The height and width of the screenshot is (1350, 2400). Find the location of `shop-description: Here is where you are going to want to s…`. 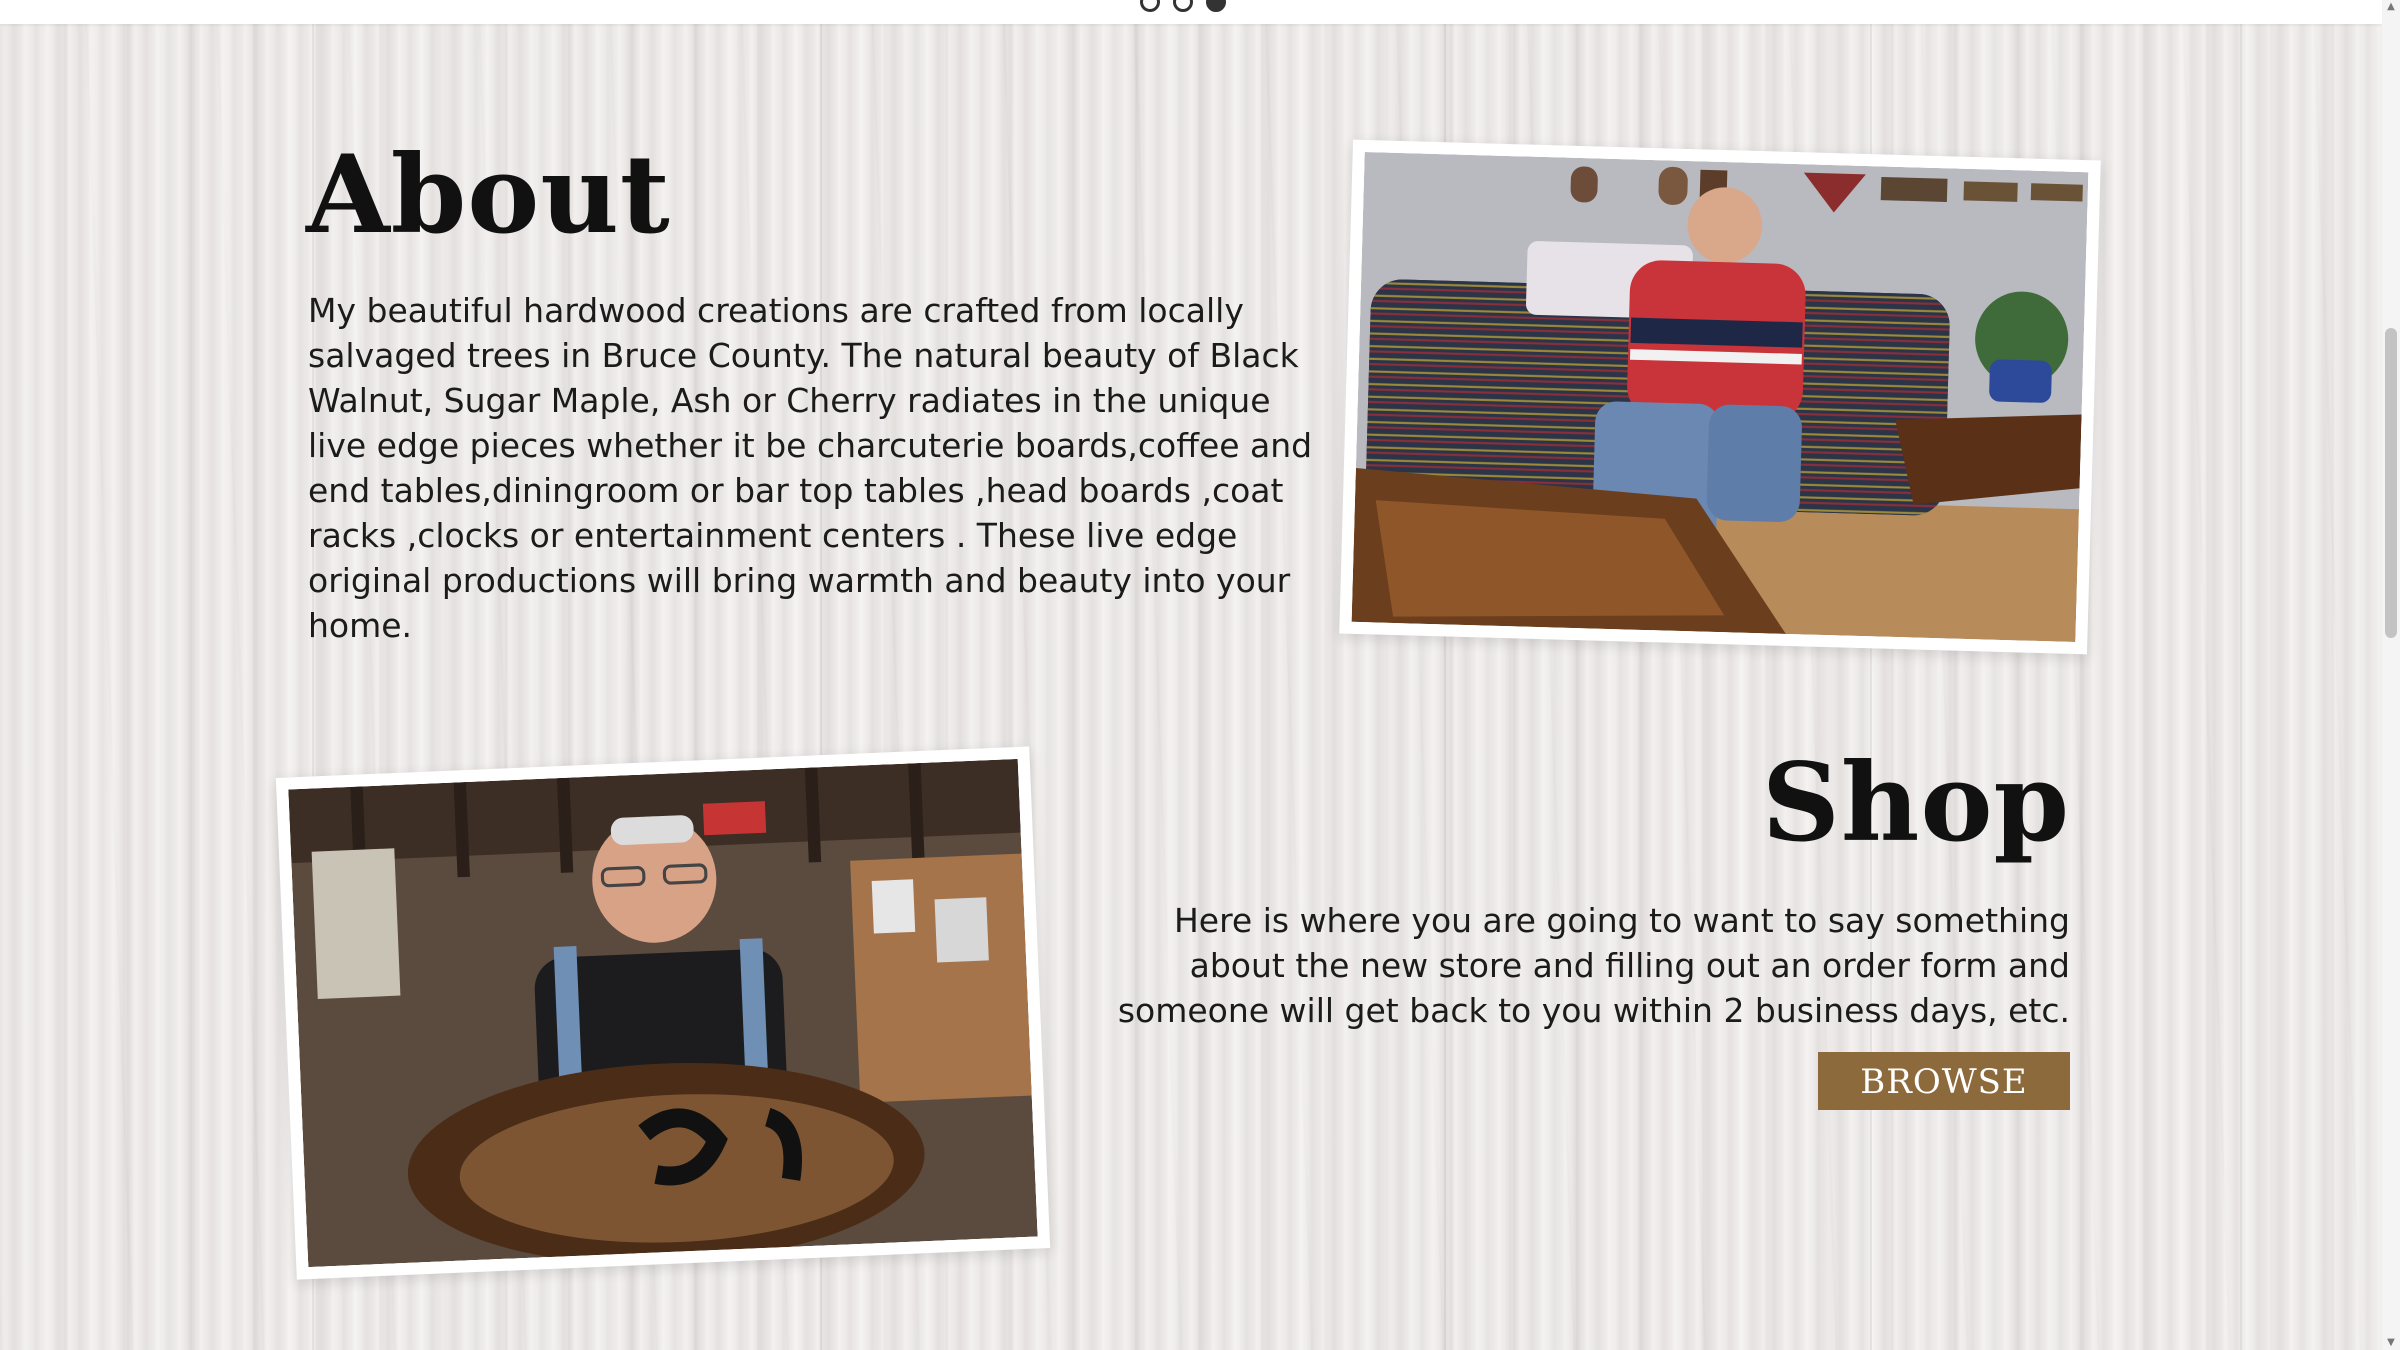

shop-description: Here is where you are going to want to s… is located at coordinates (1593, 965).